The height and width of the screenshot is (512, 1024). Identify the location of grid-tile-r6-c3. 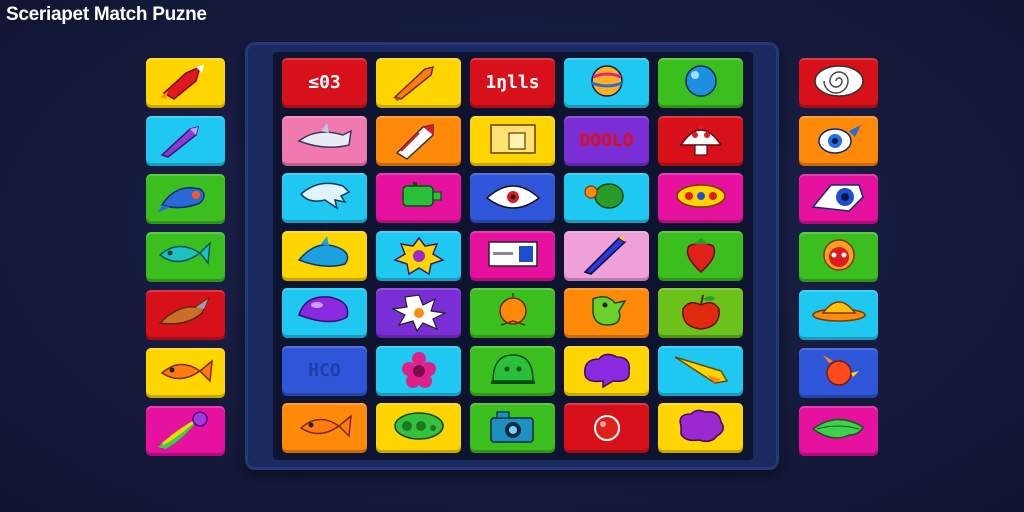
(512, 370).